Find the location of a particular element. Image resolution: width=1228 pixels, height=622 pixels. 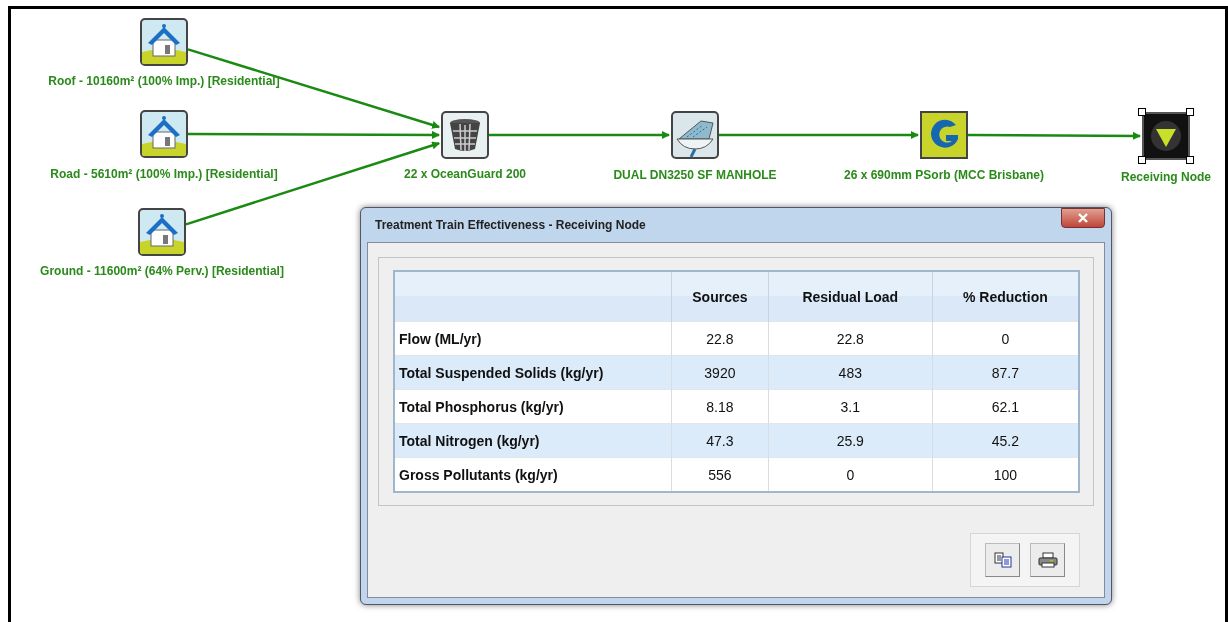

copy-button is located at coordinates (1002, 560).